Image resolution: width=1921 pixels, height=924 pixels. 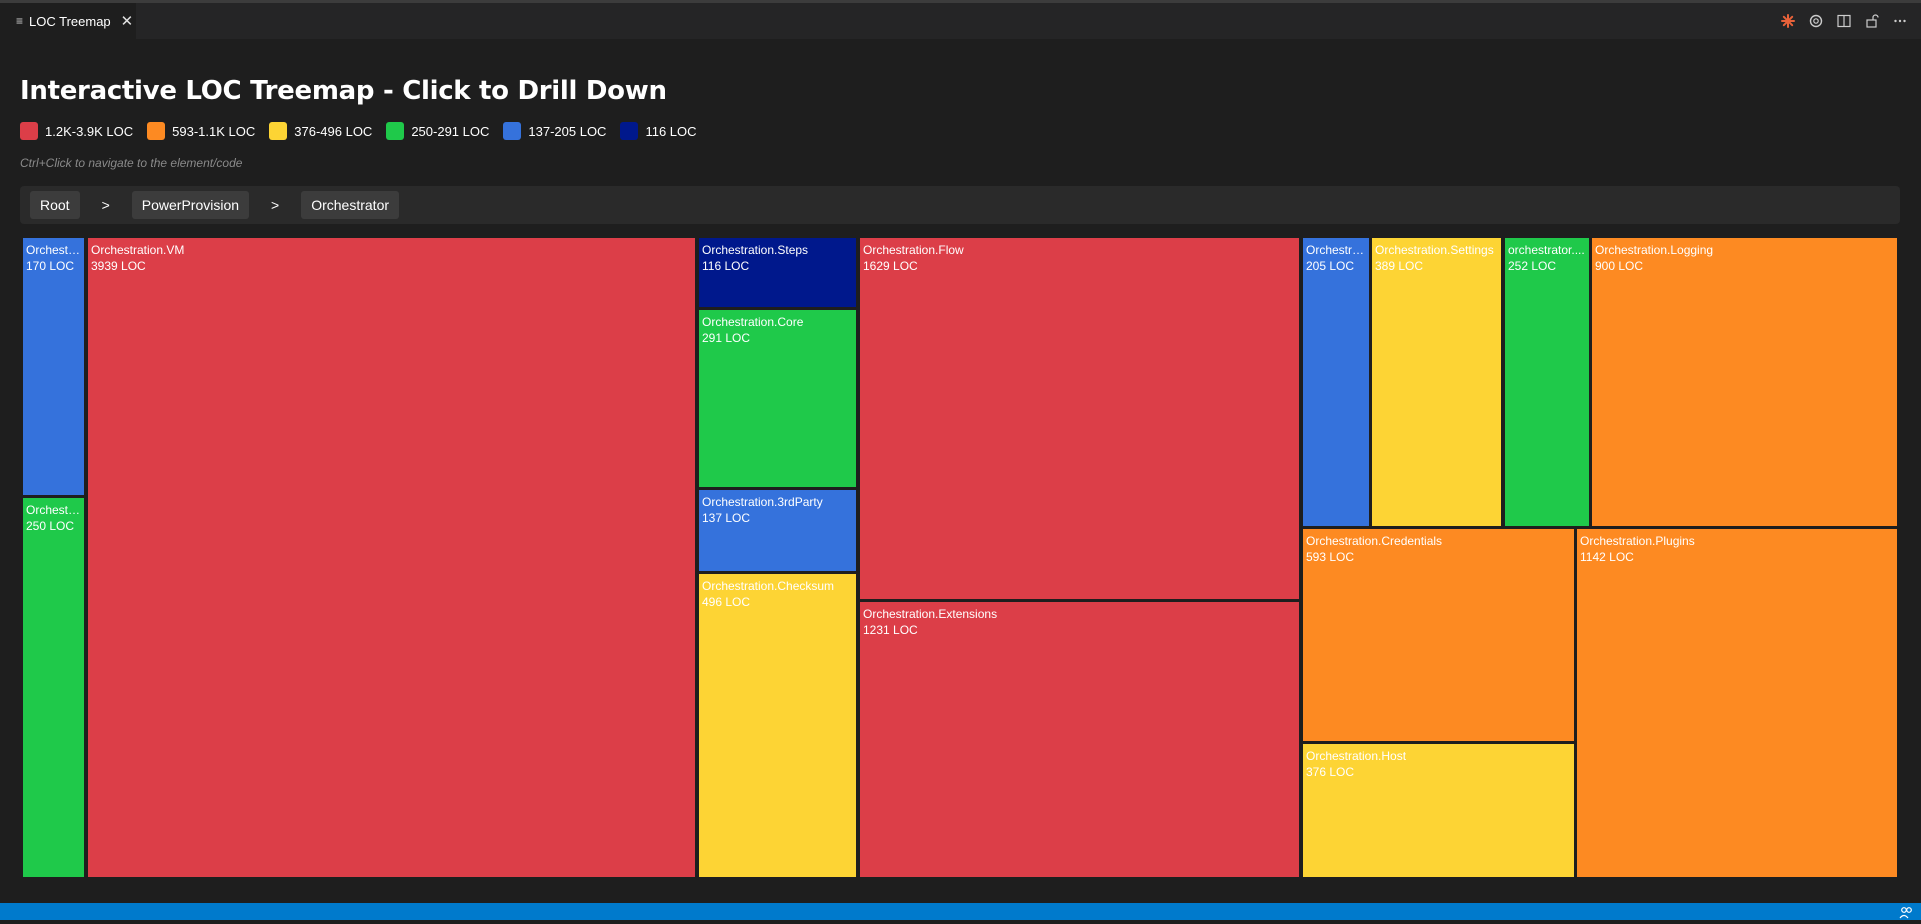 I want to click on treemap-cell-loc: 496 LOC, so click(x=726, y=602).